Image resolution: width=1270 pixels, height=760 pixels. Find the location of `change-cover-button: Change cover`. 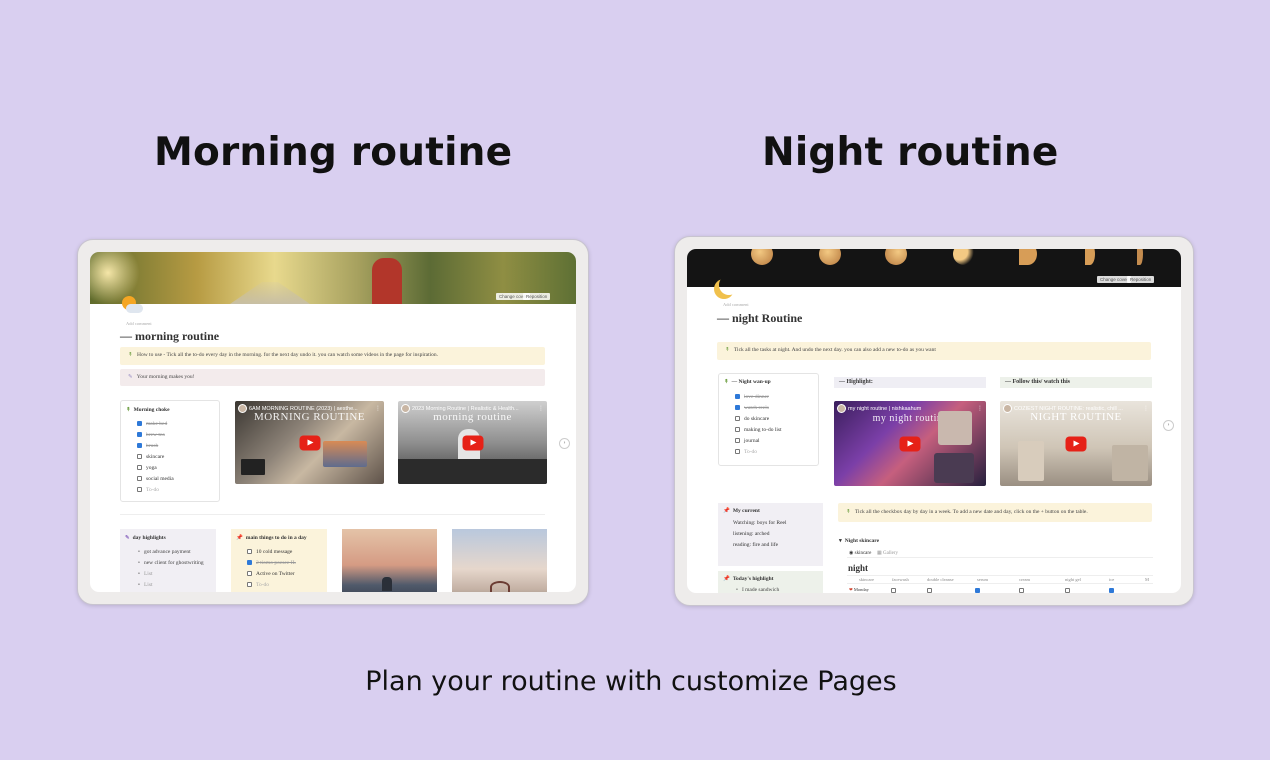

change-cover-button: Change cover is located at coordinates (1114, 279).